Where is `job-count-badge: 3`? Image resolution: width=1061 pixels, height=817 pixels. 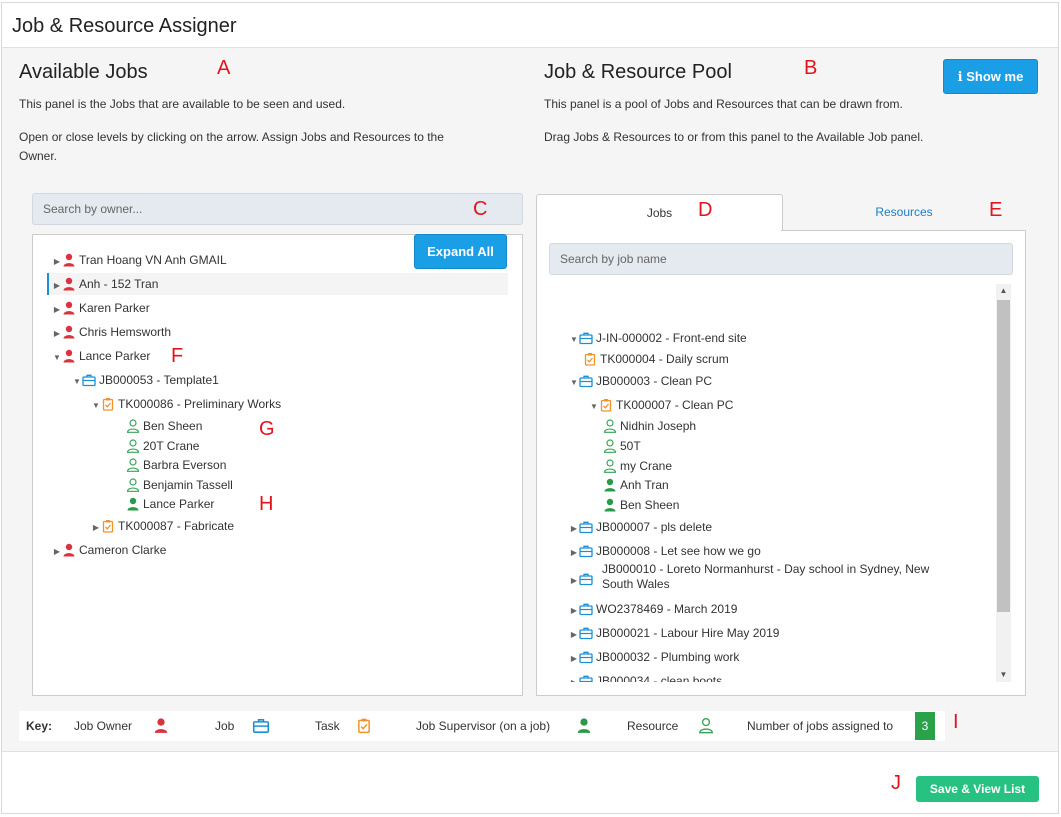 job-count-badge: 3 is located at coordinates (925, 726).